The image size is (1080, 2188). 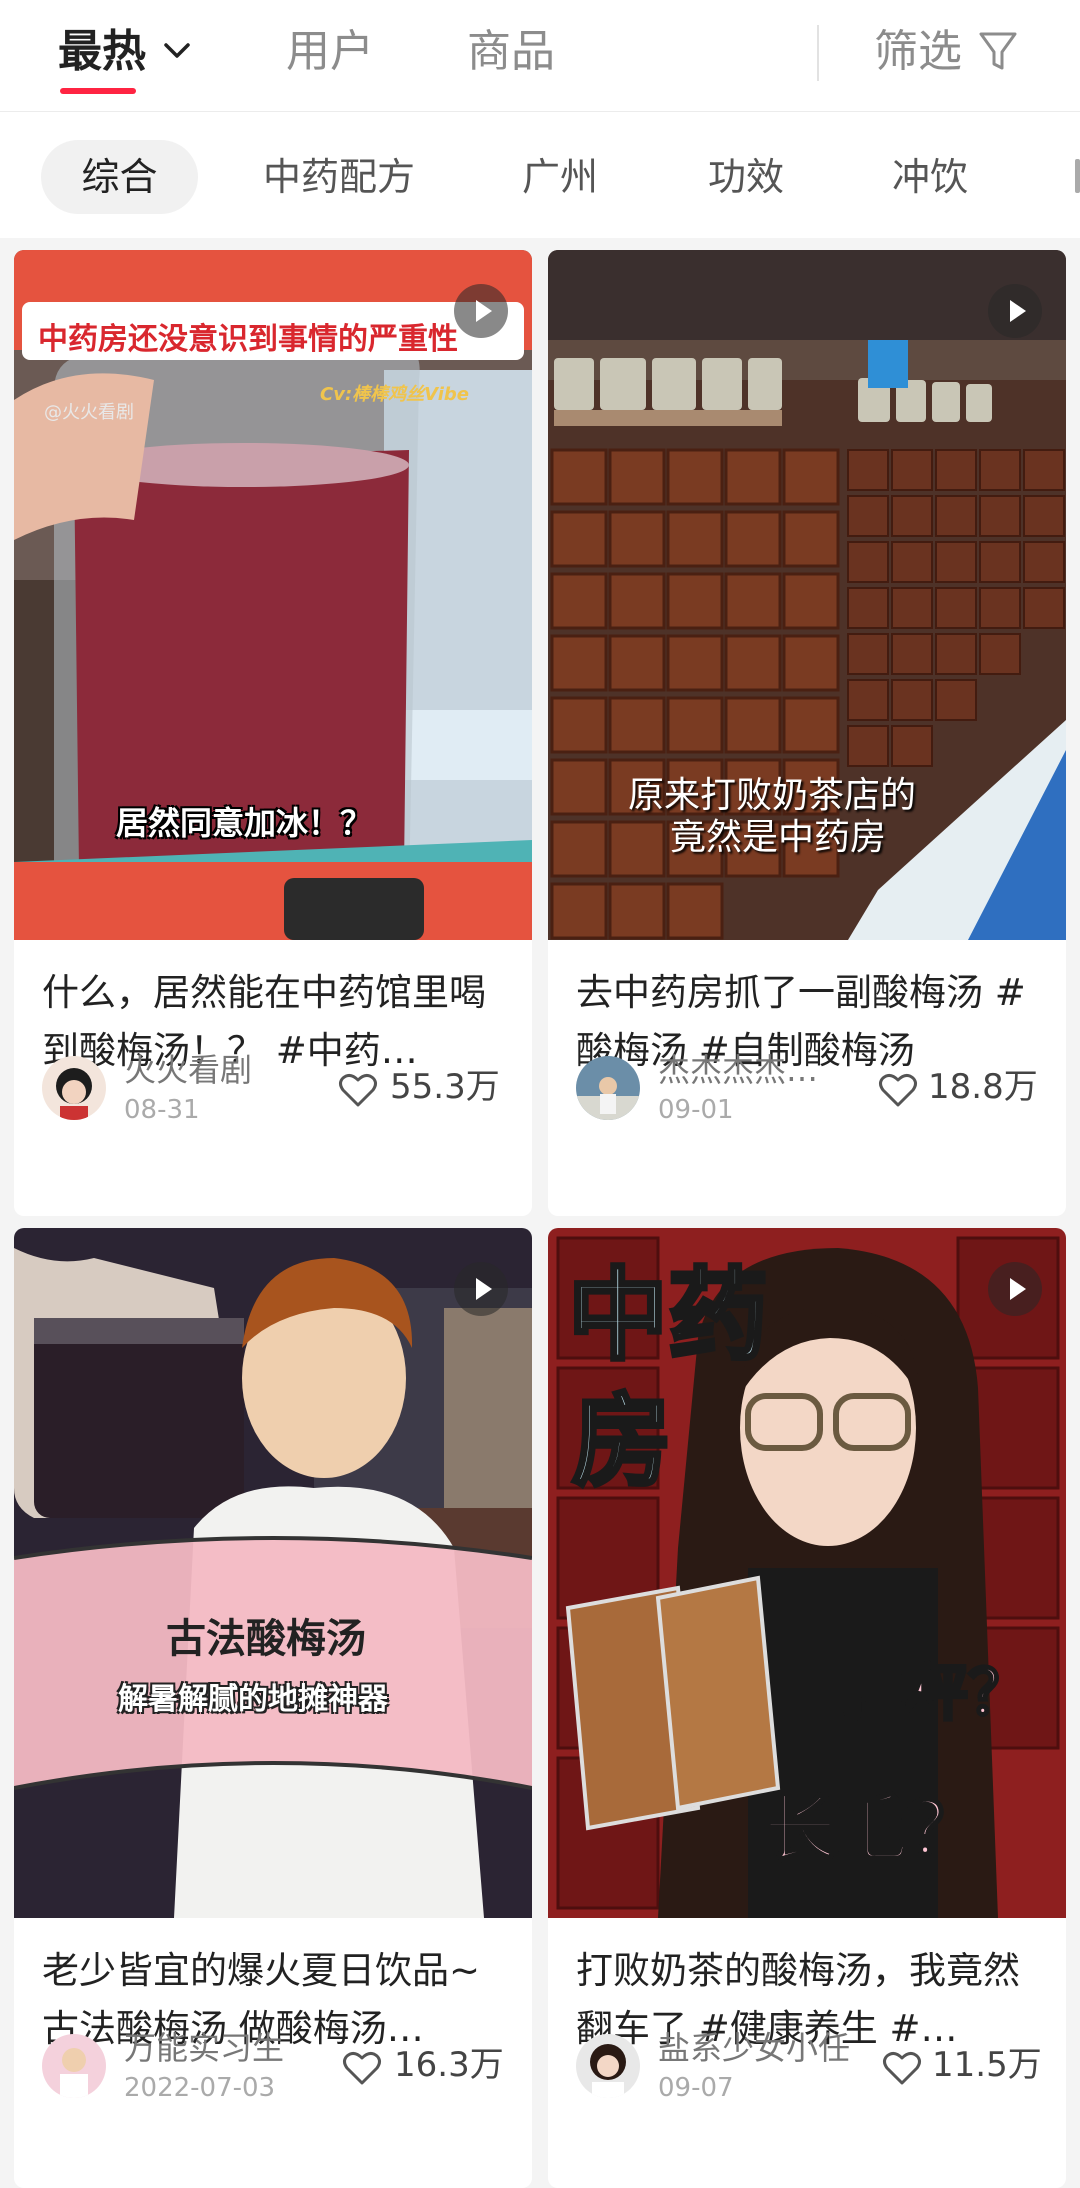 What do you see at coordinates (188, 1070) in the screenshot?
I see `author-name: 火火看剧` at bounding box center [188, 1070].